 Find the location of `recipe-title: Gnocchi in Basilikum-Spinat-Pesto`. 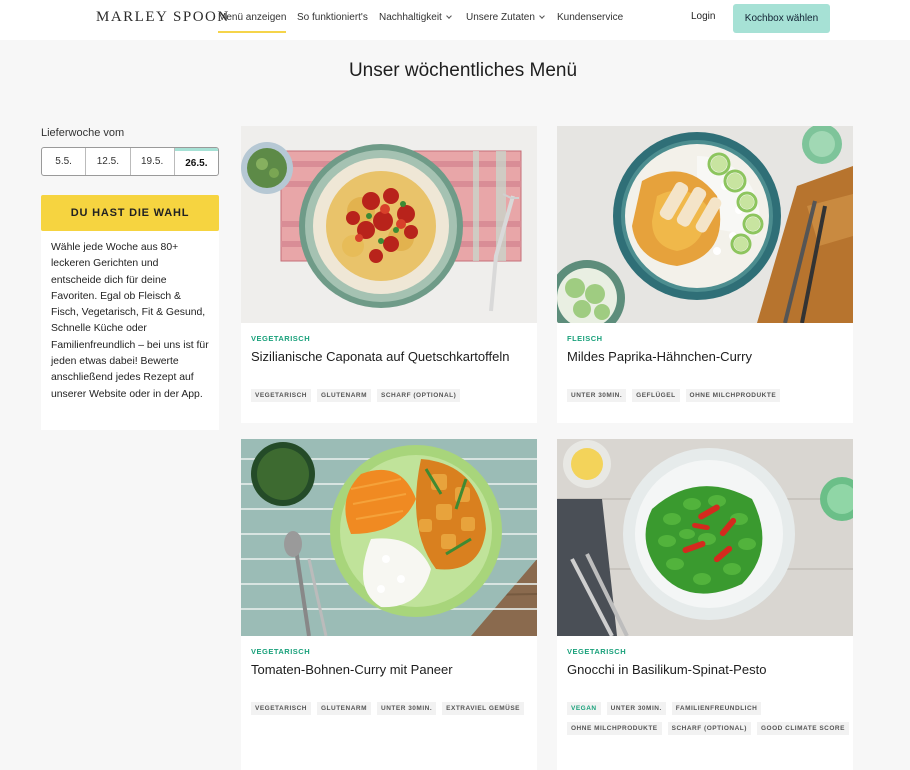

recipe-title: Gnocchi in Basilikum-Spinat-Pesto is located at coordinates (702, 669).